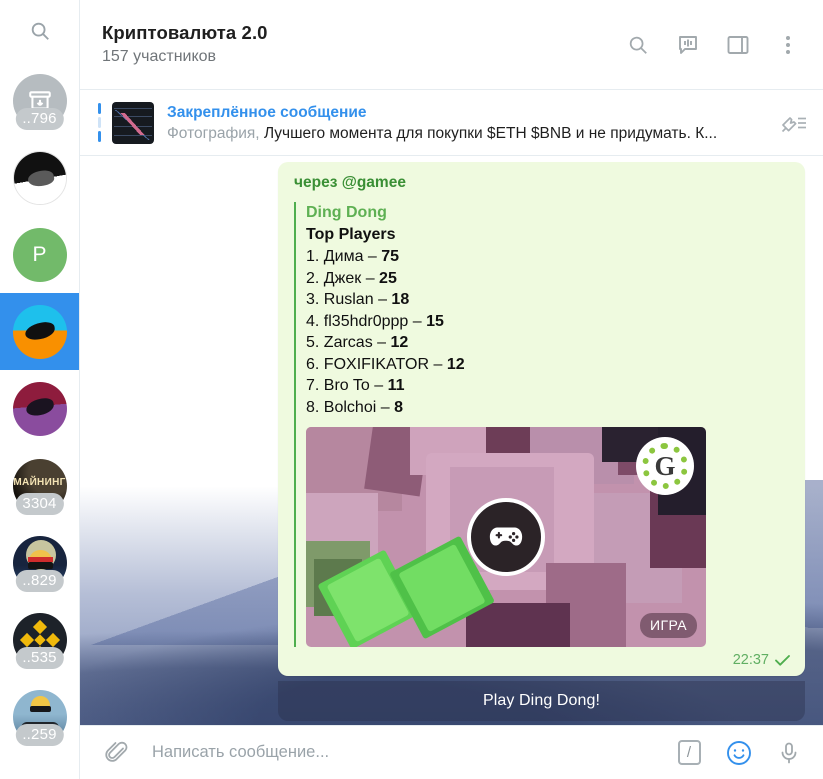  What do you see at coordinates (39, 562) in the screenshot?
I see `sidebar-item-chat-moon: ..829` at bounding box center [39, 562].